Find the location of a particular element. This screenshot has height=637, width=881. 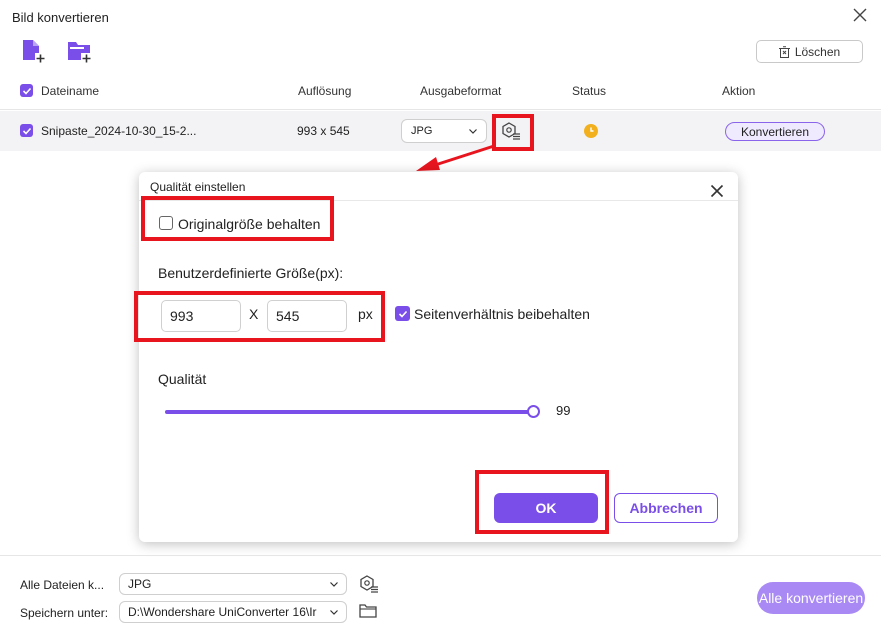

save-path-value: D:\Wondershare UniConverter 16\Ir is located at coordinates (222, 612).